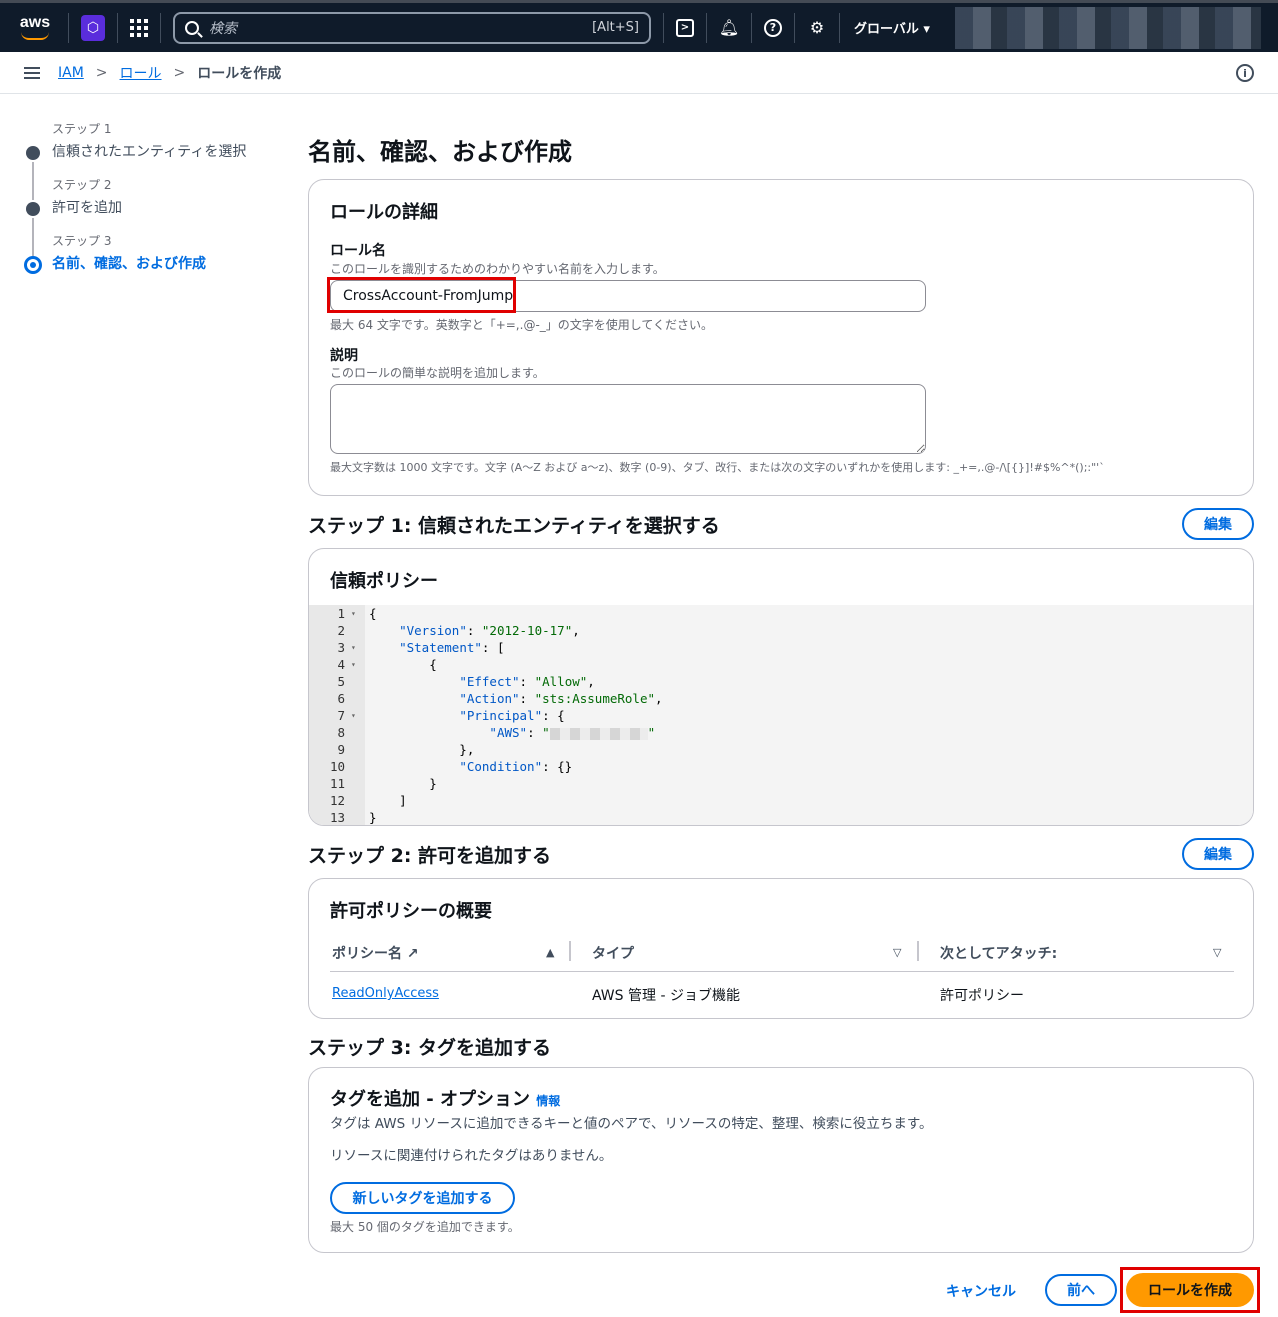 This screenshot has width=1278, height=1317. I want to click on breadcrumb-roles: ロール, so click(141, 73).